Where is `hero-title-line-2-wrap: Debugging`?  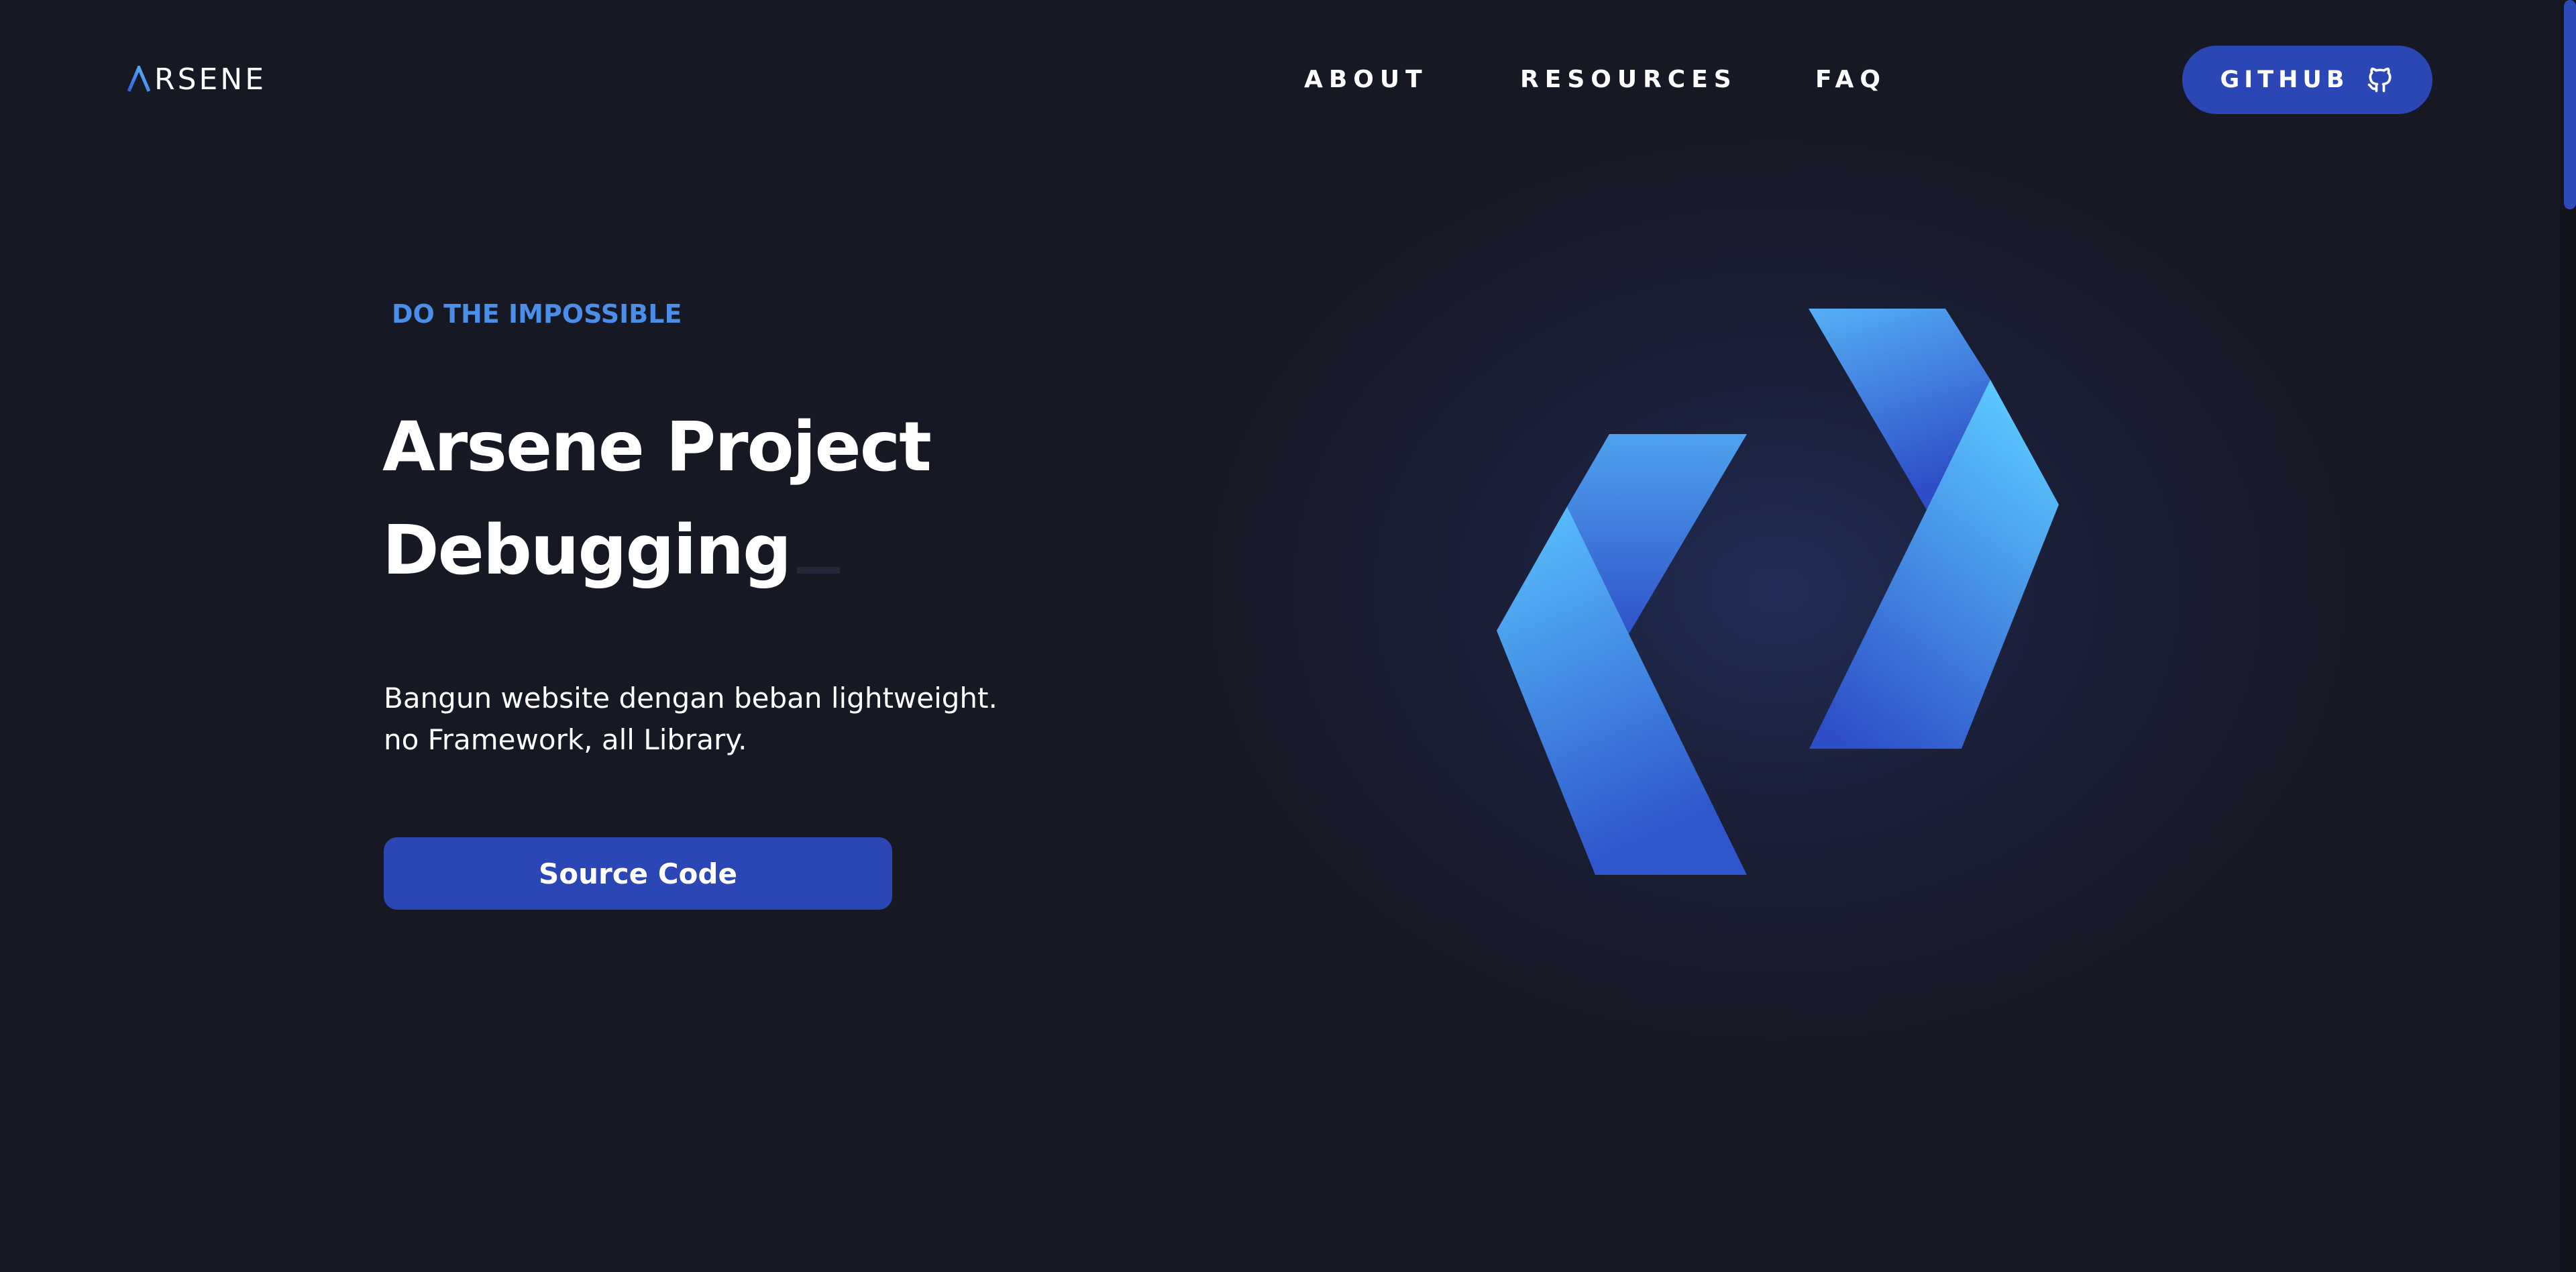 hero-title-line-2-wrap: Debugging is located at coordinates (656, 550).